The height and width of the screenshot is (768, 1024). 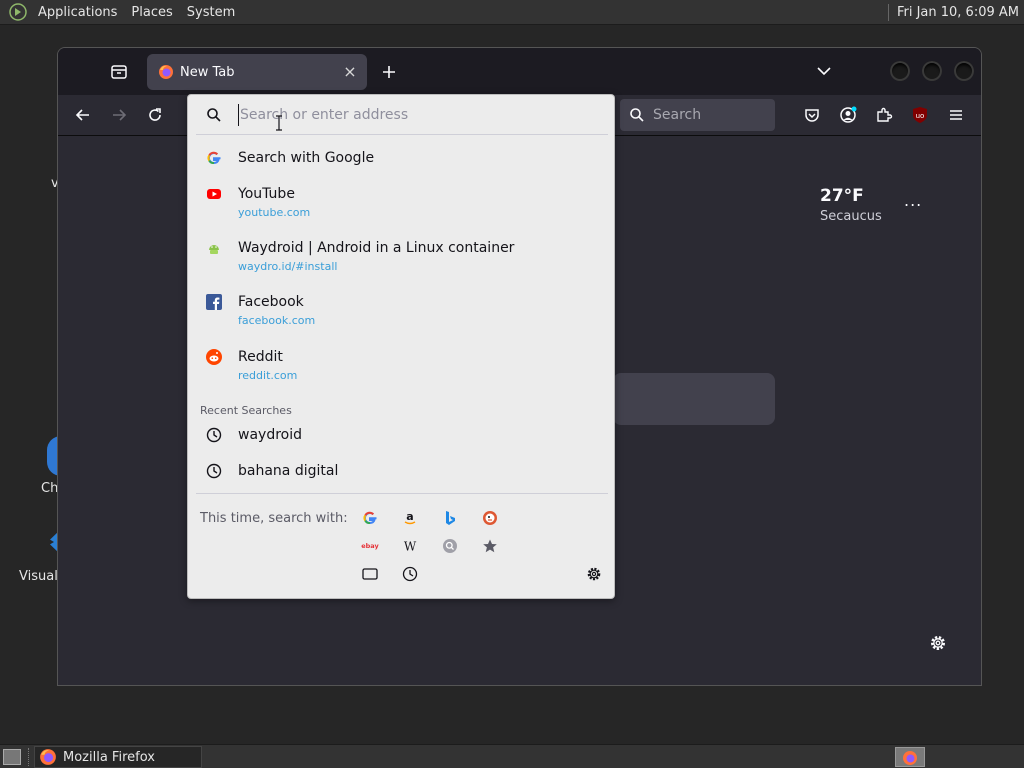 What do you see at coordinates (490, 518) in the screenshot?
I see `oneoff-duckduckgo-button` at bounding box center [490, 518].